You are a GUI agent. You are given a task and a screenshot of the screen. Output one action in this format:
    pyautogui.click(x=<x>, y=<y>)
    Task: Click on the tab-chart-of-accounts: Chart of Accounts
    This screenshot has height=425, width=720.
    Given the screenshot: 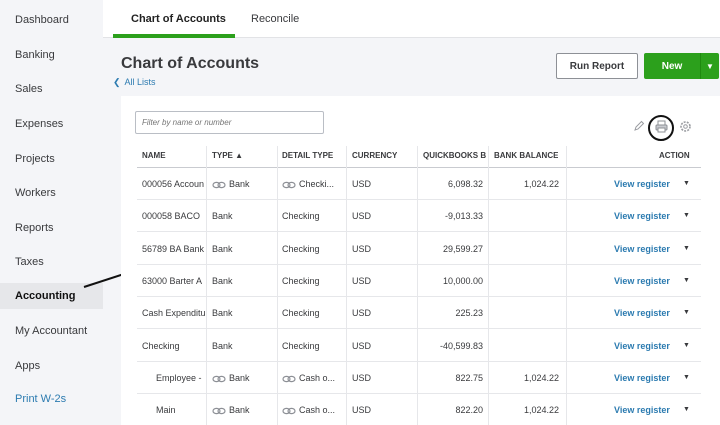 What is the action you would take?
    pyautogui.click(x=178, y=19)
    